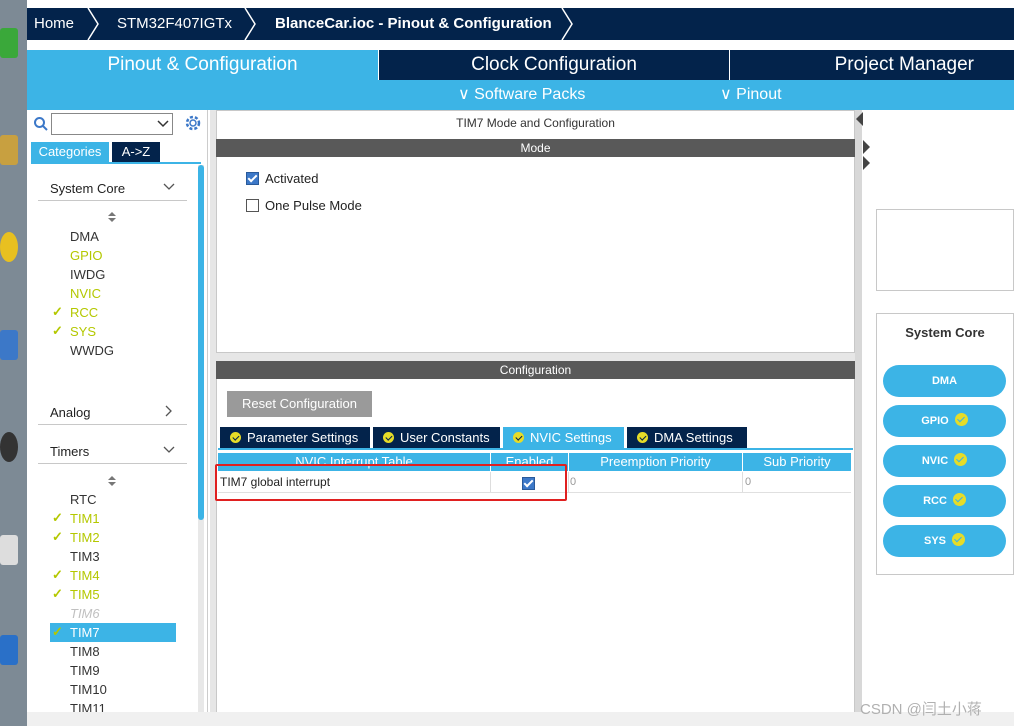 This screenshot has width=1014, height=726. I want to click on one-pulse-label: One Pulse Mode, so click(313, 205).